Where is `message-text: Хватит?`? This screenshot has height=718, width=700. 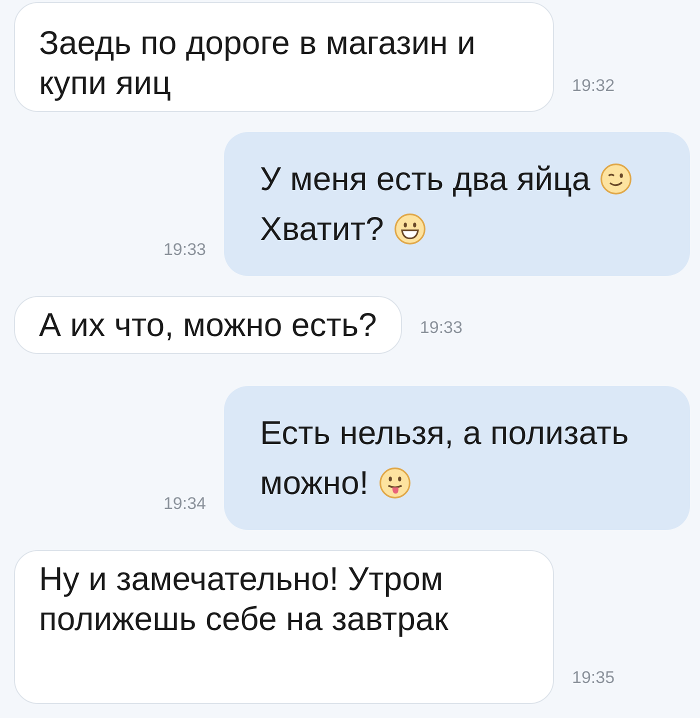 message-text: Хватит? is located at coordinates (322, 228).